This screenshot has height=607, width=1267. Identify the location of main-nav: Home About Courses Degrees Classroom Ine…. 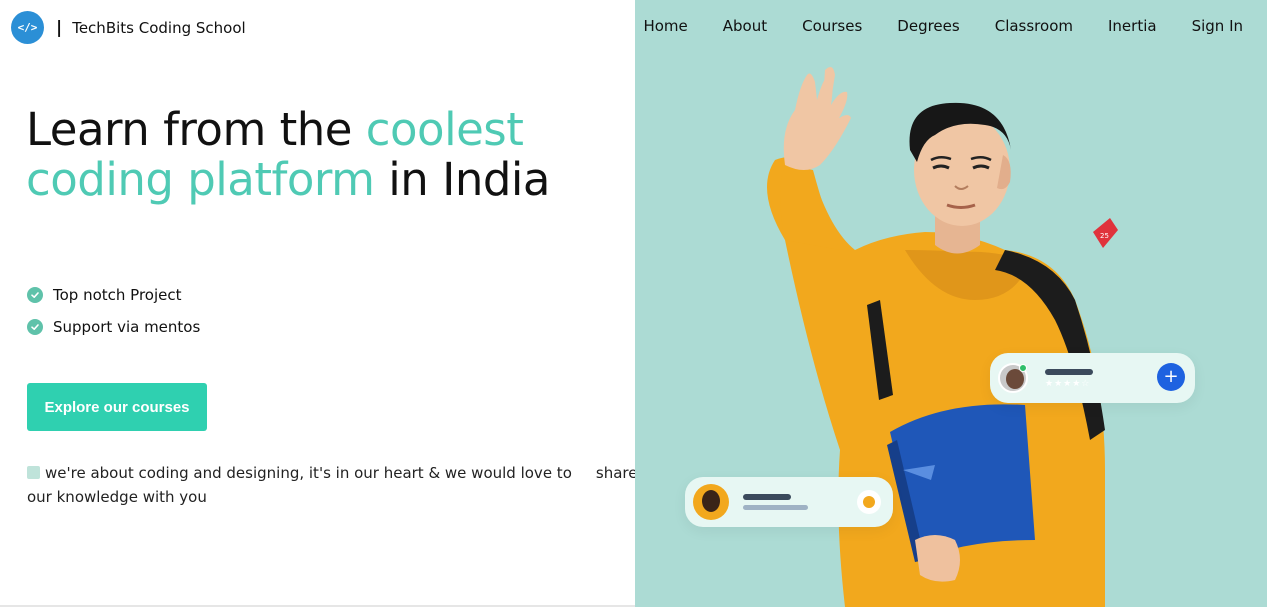
(943, 26).